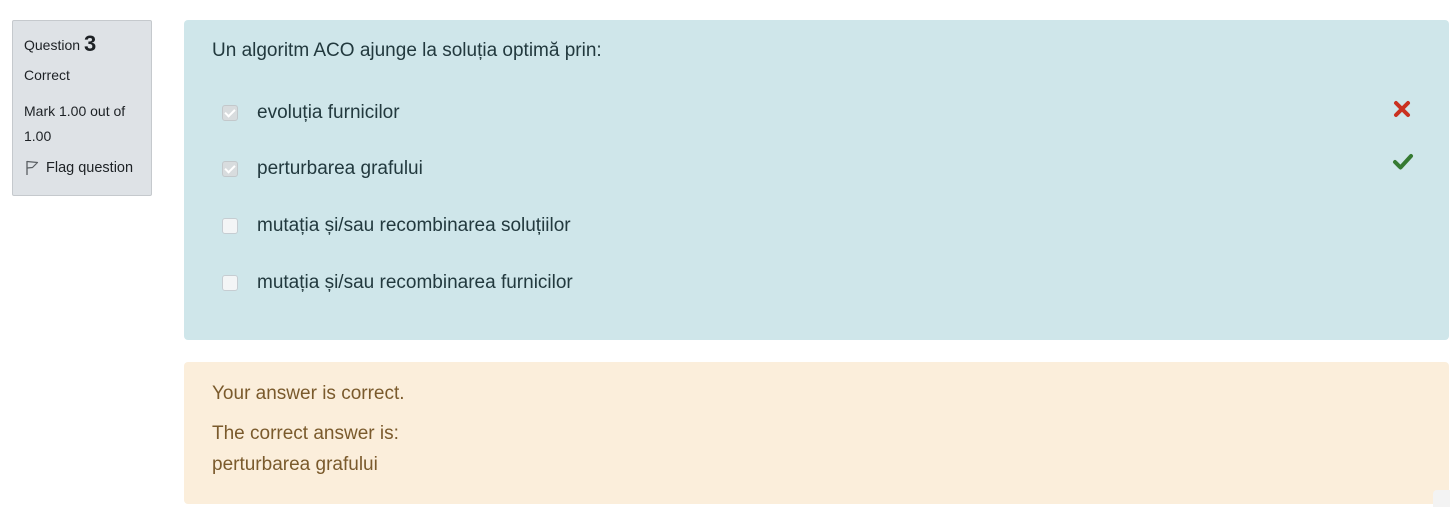 This screenshot has height=509, width=1450. What do you see at coordinates (90, 168) in the screenshot?
I see `flag-question-label: Flag question` at bounding box center [90, 168].